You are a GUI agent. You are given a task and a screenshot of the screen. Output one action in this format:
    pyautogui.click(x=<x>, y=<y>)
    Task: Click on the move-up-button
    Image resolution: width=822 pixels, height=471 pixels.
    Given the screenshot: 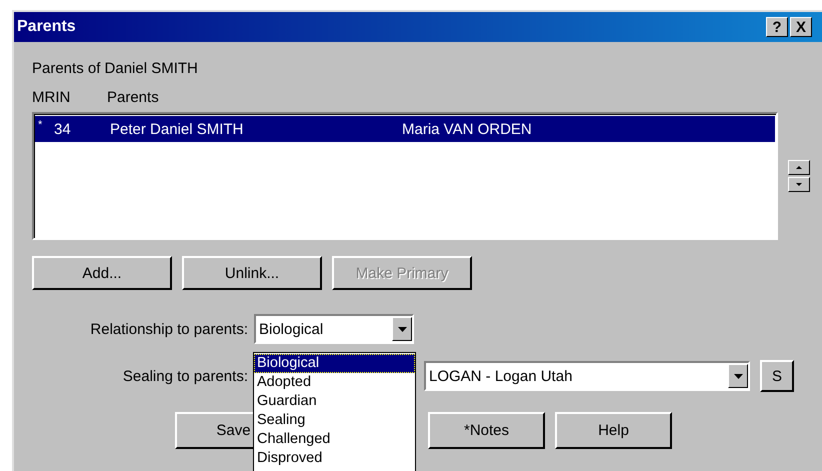 What is the action you would take?
    pyautogui.click(x=799, y=167)
    